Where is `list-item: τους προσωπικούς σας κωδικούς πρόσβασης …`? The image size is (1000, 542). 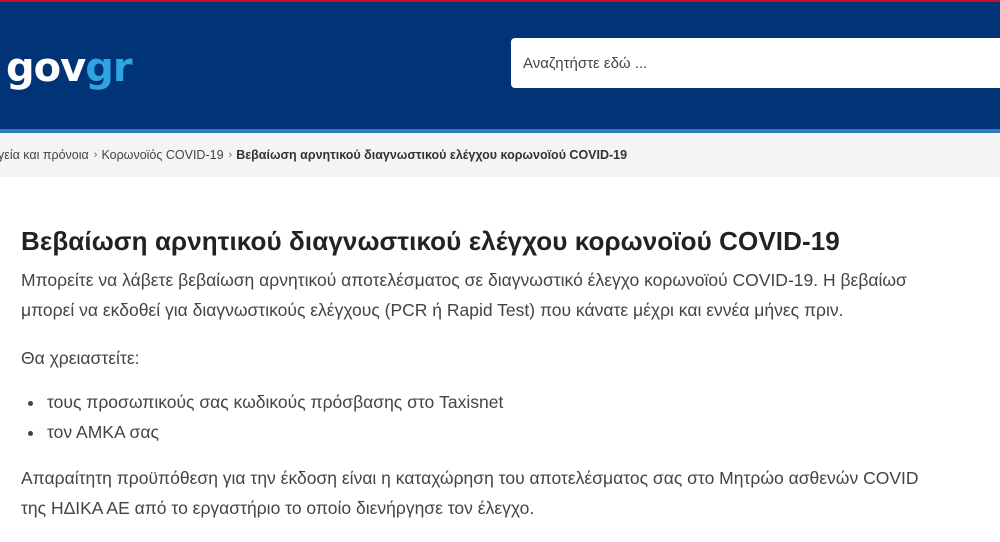
list-item: τους προσωπικούς σας κωδικούς πρόσβασης … is located at coordinates (522, 402).